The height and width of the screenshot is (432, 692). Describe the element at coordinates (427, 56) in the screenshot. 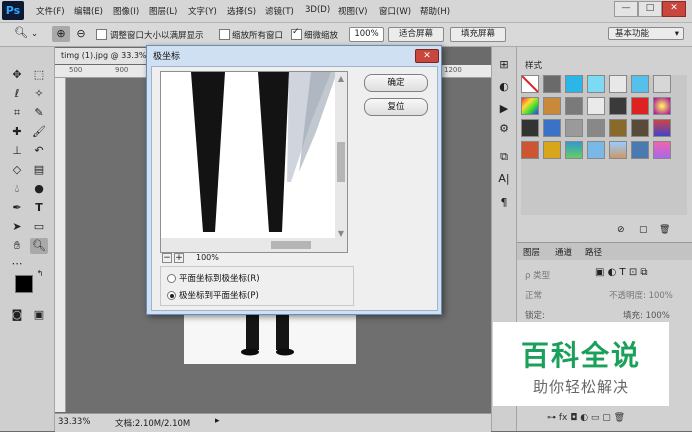

I see `dialog-close-button: ✕` at that location.